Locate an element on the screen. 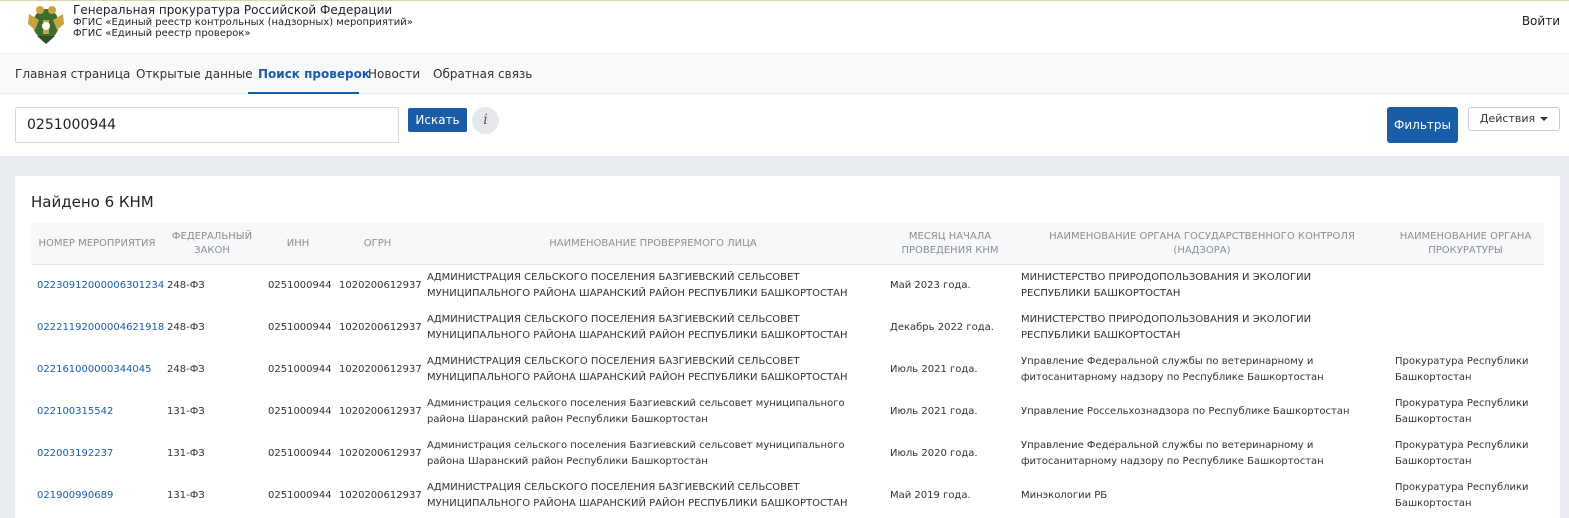 The width and height of the screenshot is (1569, 518). actions-label: Действия is located at coordinates (1507, 118).